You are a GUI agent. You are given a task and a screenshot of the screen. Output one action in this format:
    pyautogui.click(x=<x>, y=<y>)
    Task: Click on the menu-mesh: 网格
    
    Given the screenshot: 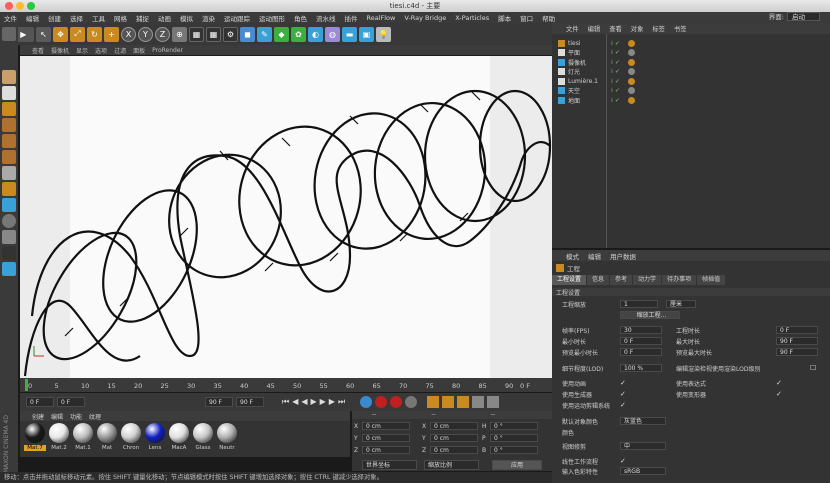 What is the action you would take?
    pyautogui.click(x=120, y=18)
    